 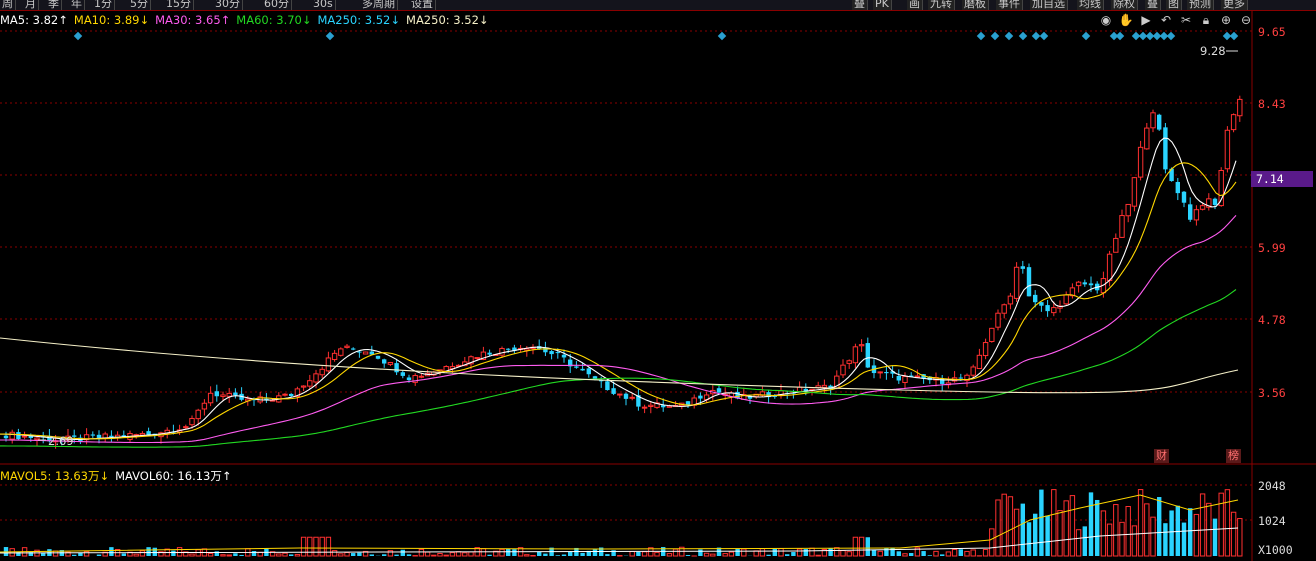 What do you see at coordinates (1213, 51) in the screenshot?
I see `high-annotation: 9.28` at bounding box center [1213, 51].